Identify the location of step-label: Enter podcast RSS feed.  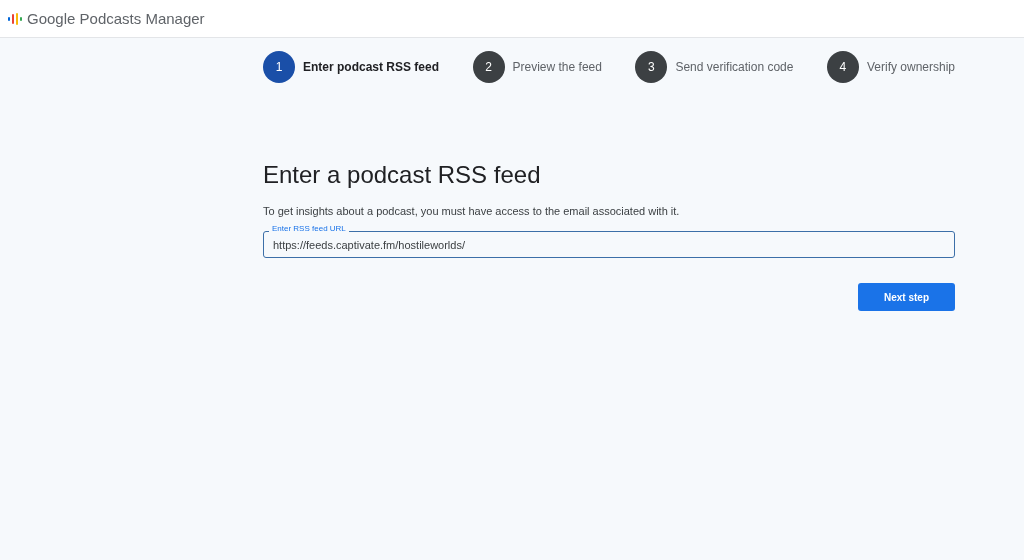
(371, 67).